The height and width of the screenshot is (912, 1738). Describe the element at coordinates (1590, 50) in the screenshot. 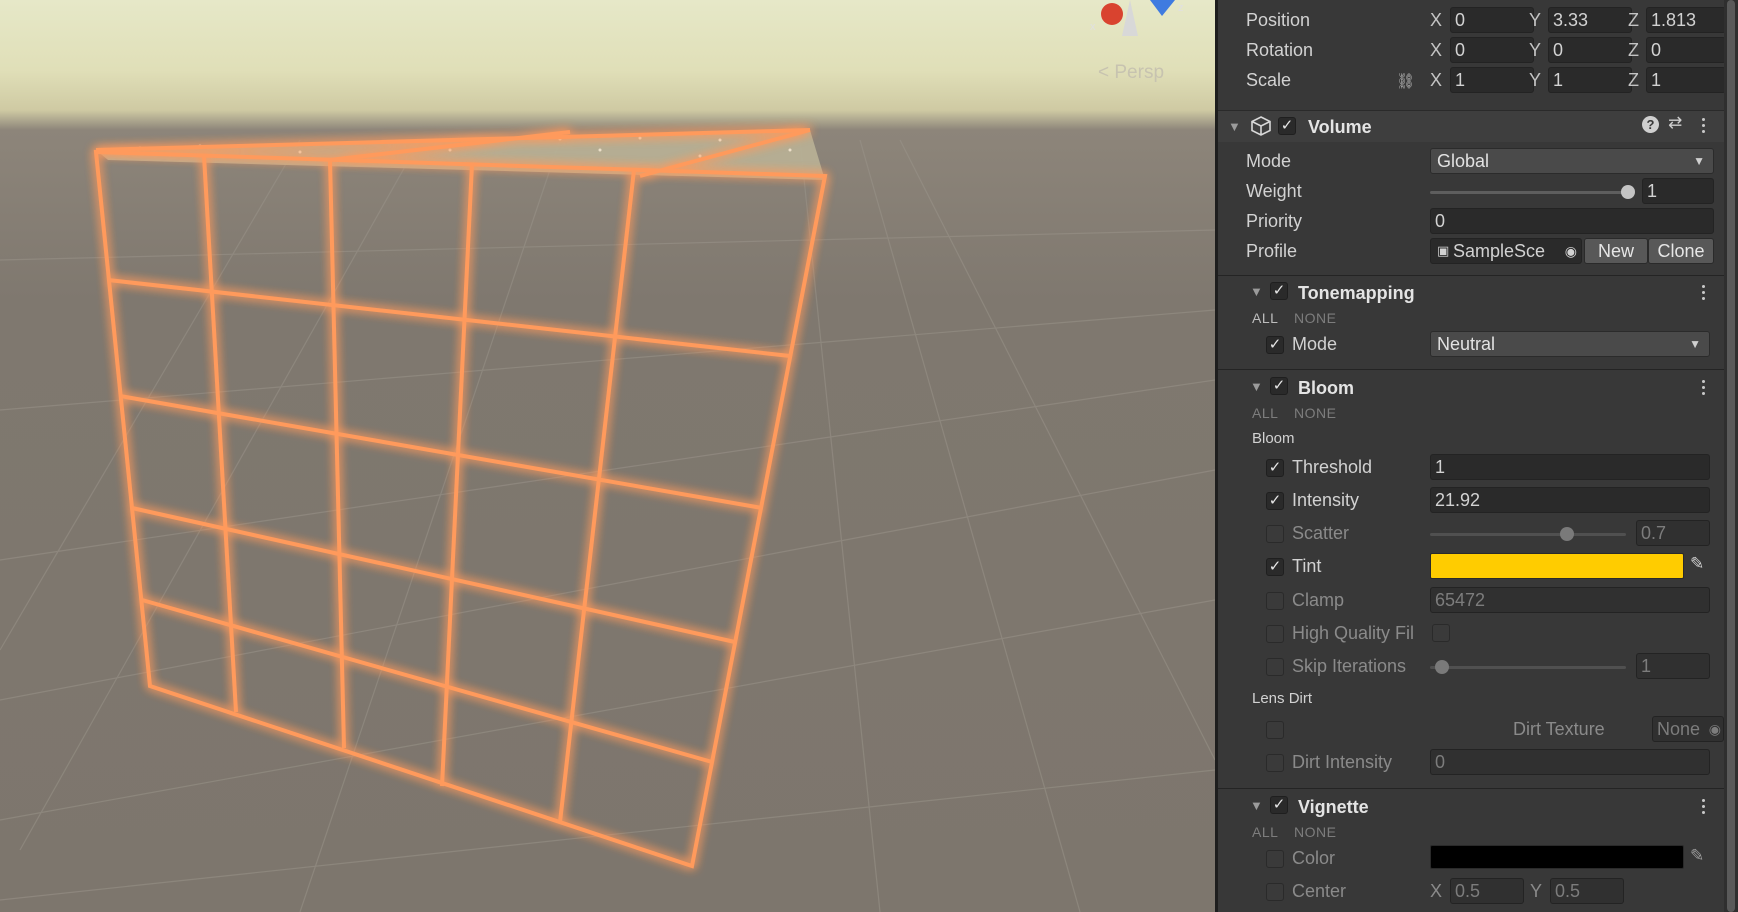

I see `rotation-y-field: 0` at that location.